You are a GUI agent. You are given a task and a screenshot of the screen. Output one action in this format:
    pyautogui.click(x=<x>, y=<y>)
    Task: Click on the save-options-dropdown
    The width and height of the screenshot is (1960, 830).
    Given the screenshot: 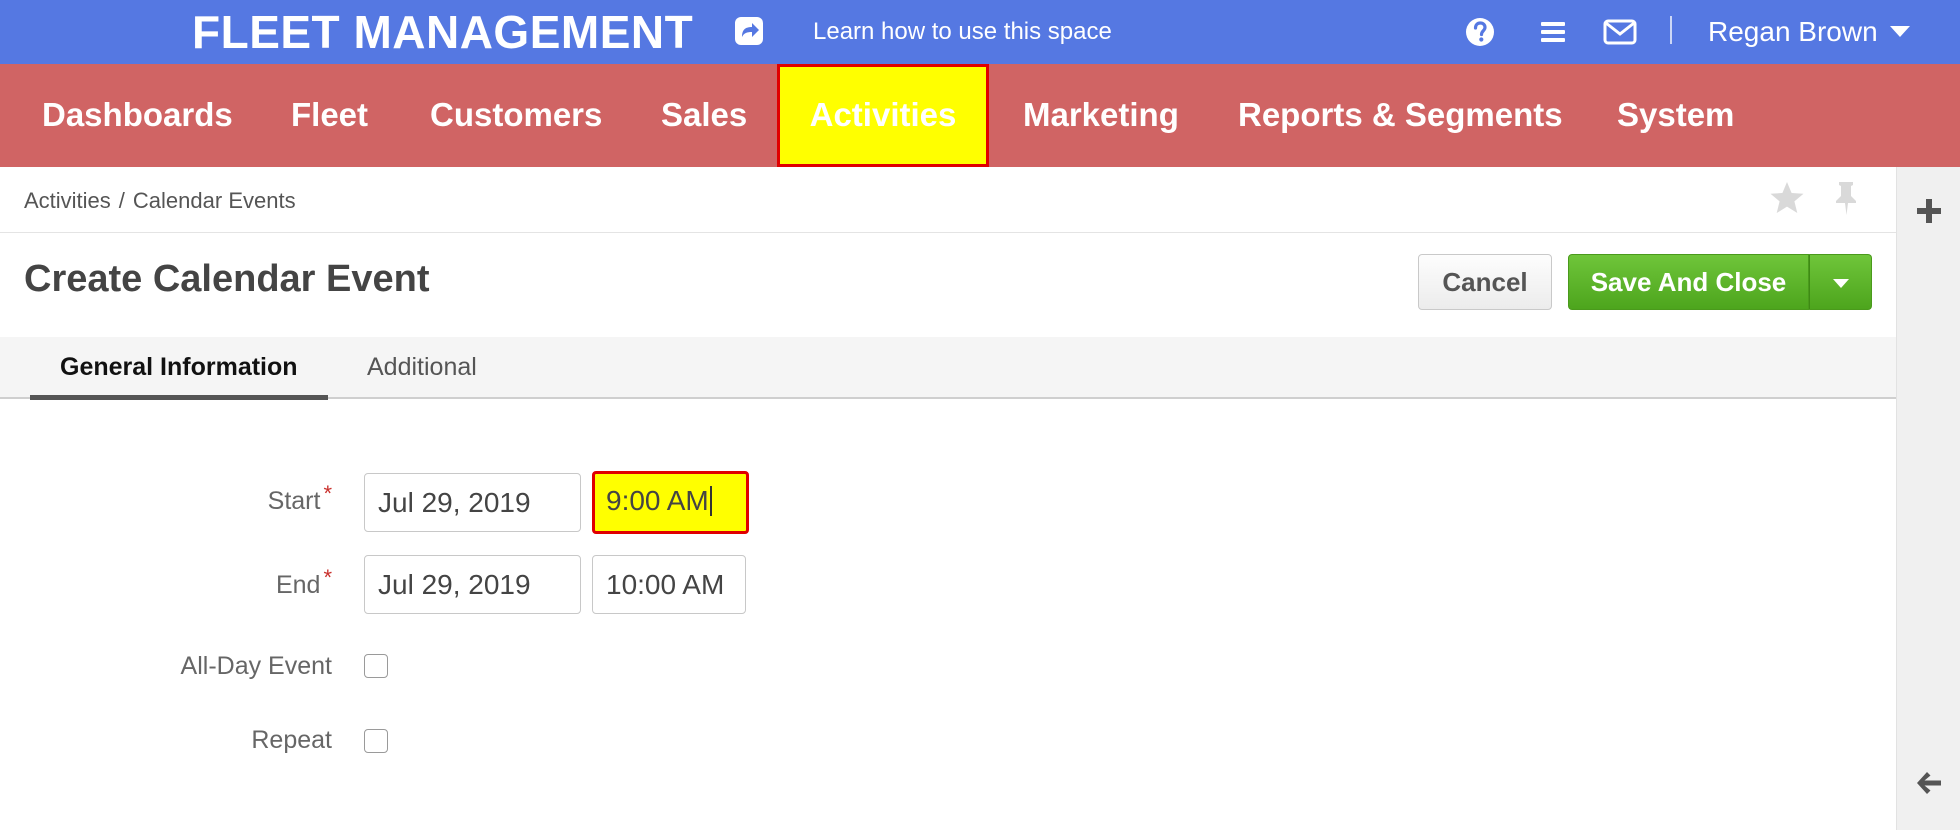 What is the action you would take?
    pyautogui.click(x=1840, y=282)
    